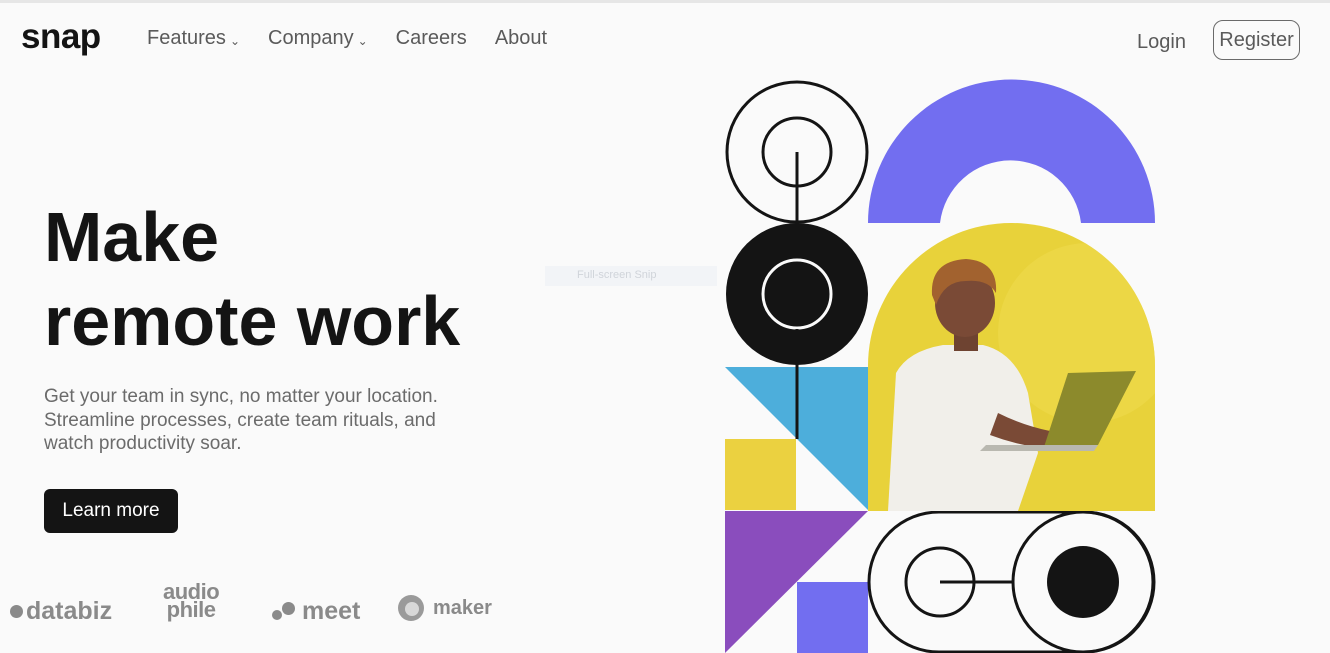  Describe the element at coordinates (191, 609) in the screenshot. I see `audiophile-line2: phile` at that location.